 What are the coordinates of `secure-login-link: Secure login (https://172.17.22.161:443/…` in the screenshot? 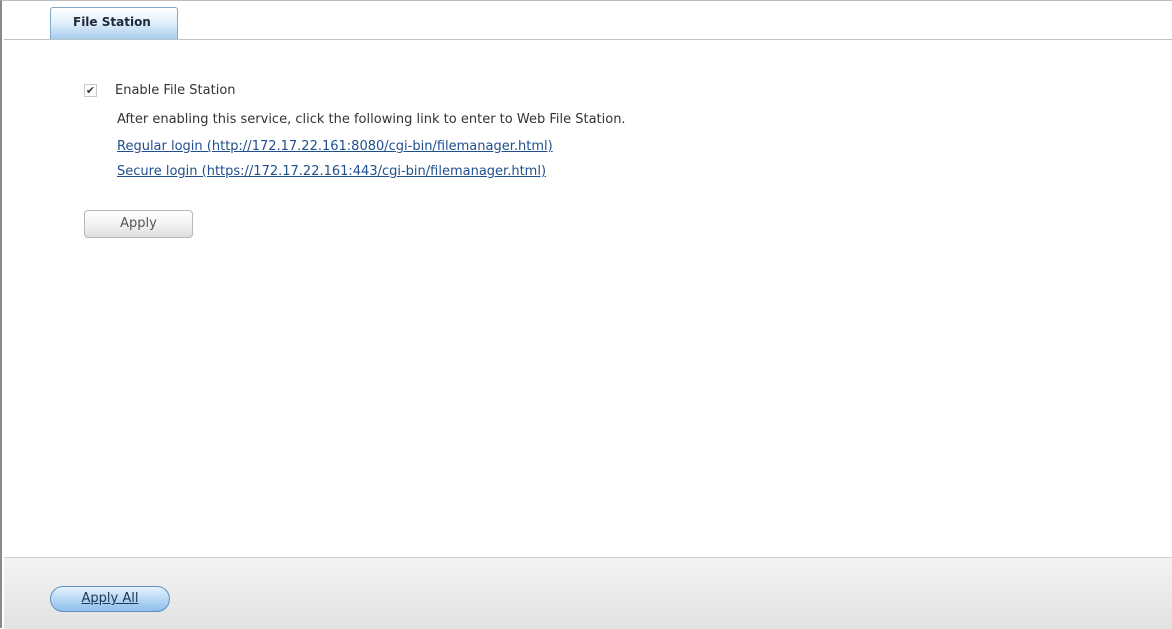 It's located at (331, 171).